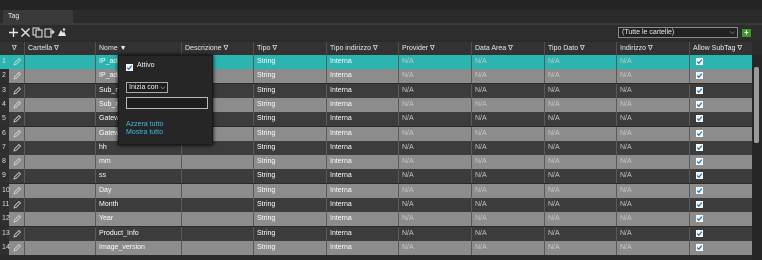 The height and width of the screenshot is (260, 762). Describe the element at coordinates (376, 90) in the screenshot. I see `table-row: 3 Sub_m String Interna N/A N/A N/A N/A` at that location.